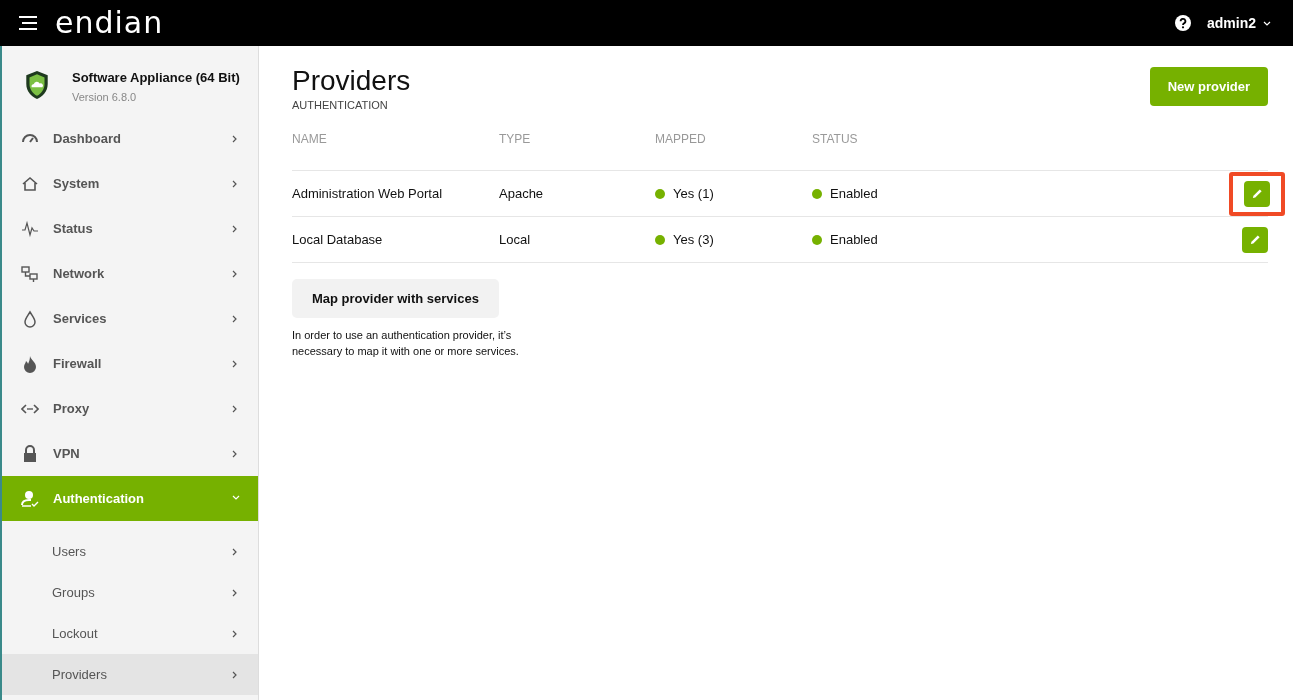 Image resolution: width=1293 pixels, height=700 pixels. Describe the element at coordinates (109, 23) in the screenshot. I see `logo: endian` at that location.